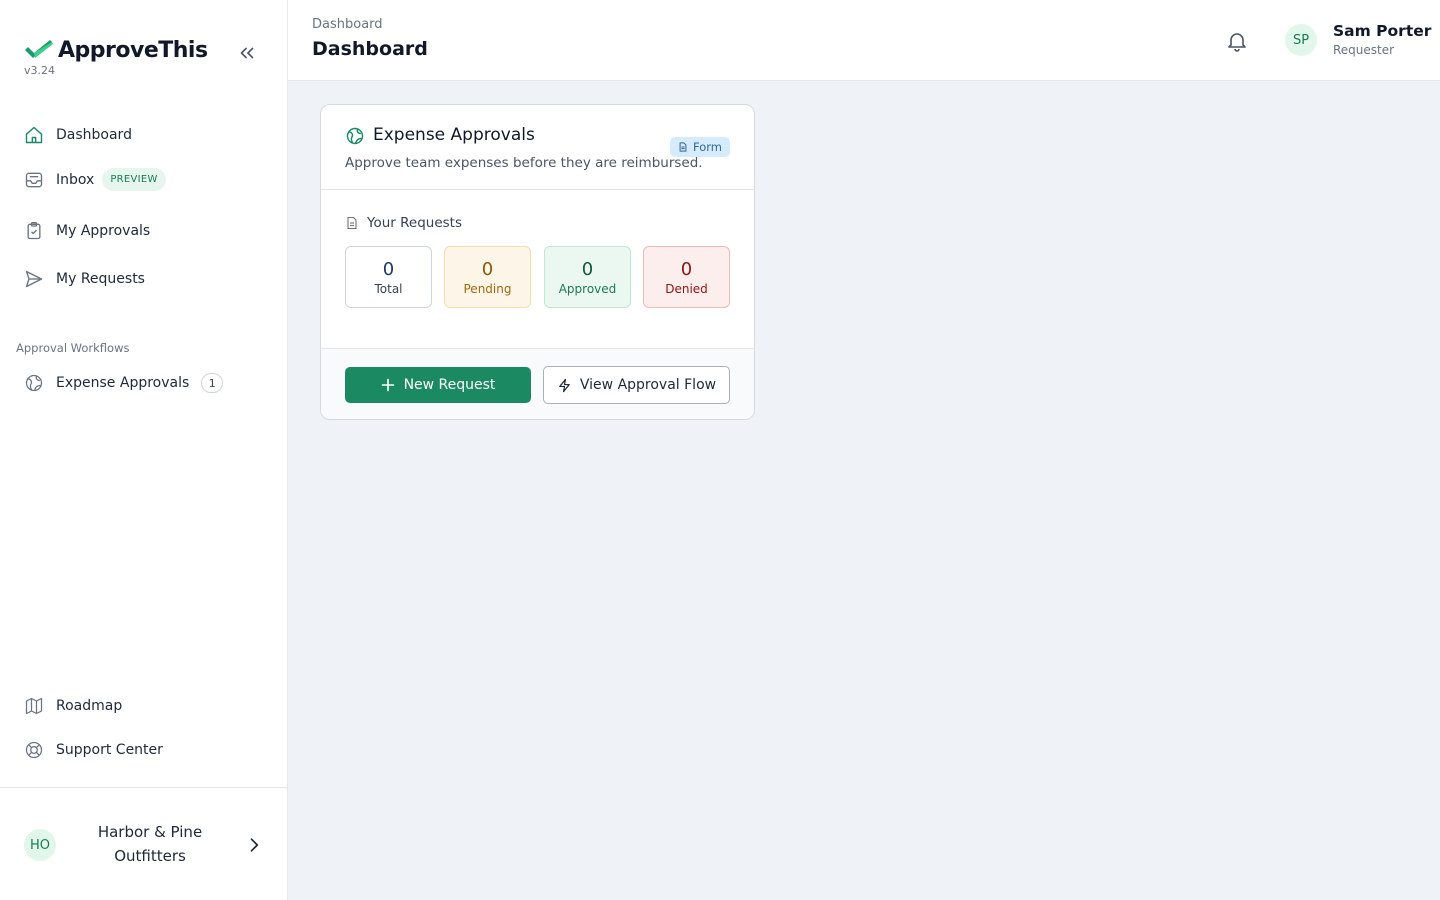  I want to click on logo: ApproveThis, so click(116, 50).